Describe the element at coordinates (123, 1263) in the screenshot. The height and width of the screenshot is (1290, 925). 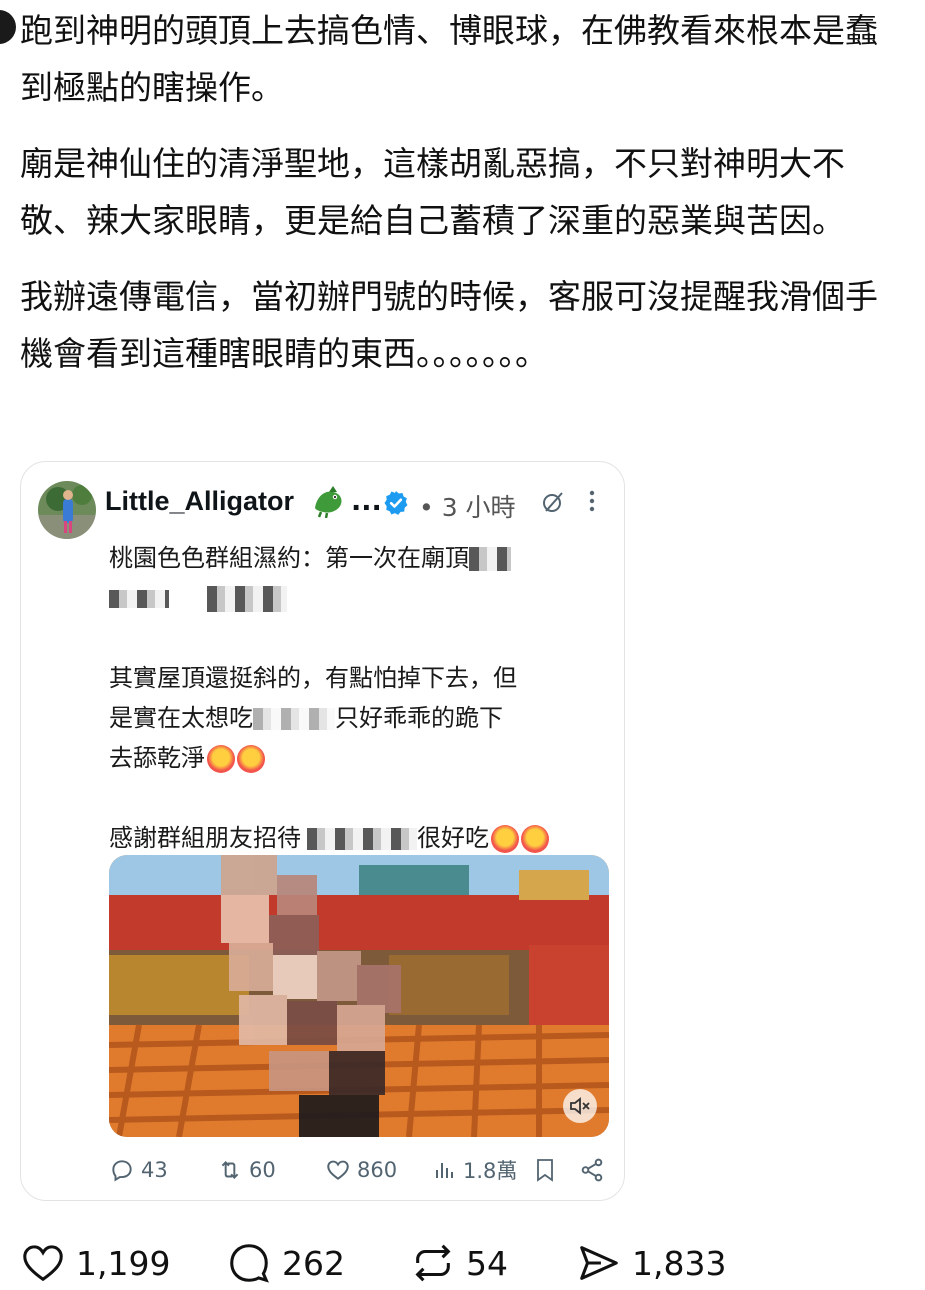
I see `like-count: 1,199` at that location.